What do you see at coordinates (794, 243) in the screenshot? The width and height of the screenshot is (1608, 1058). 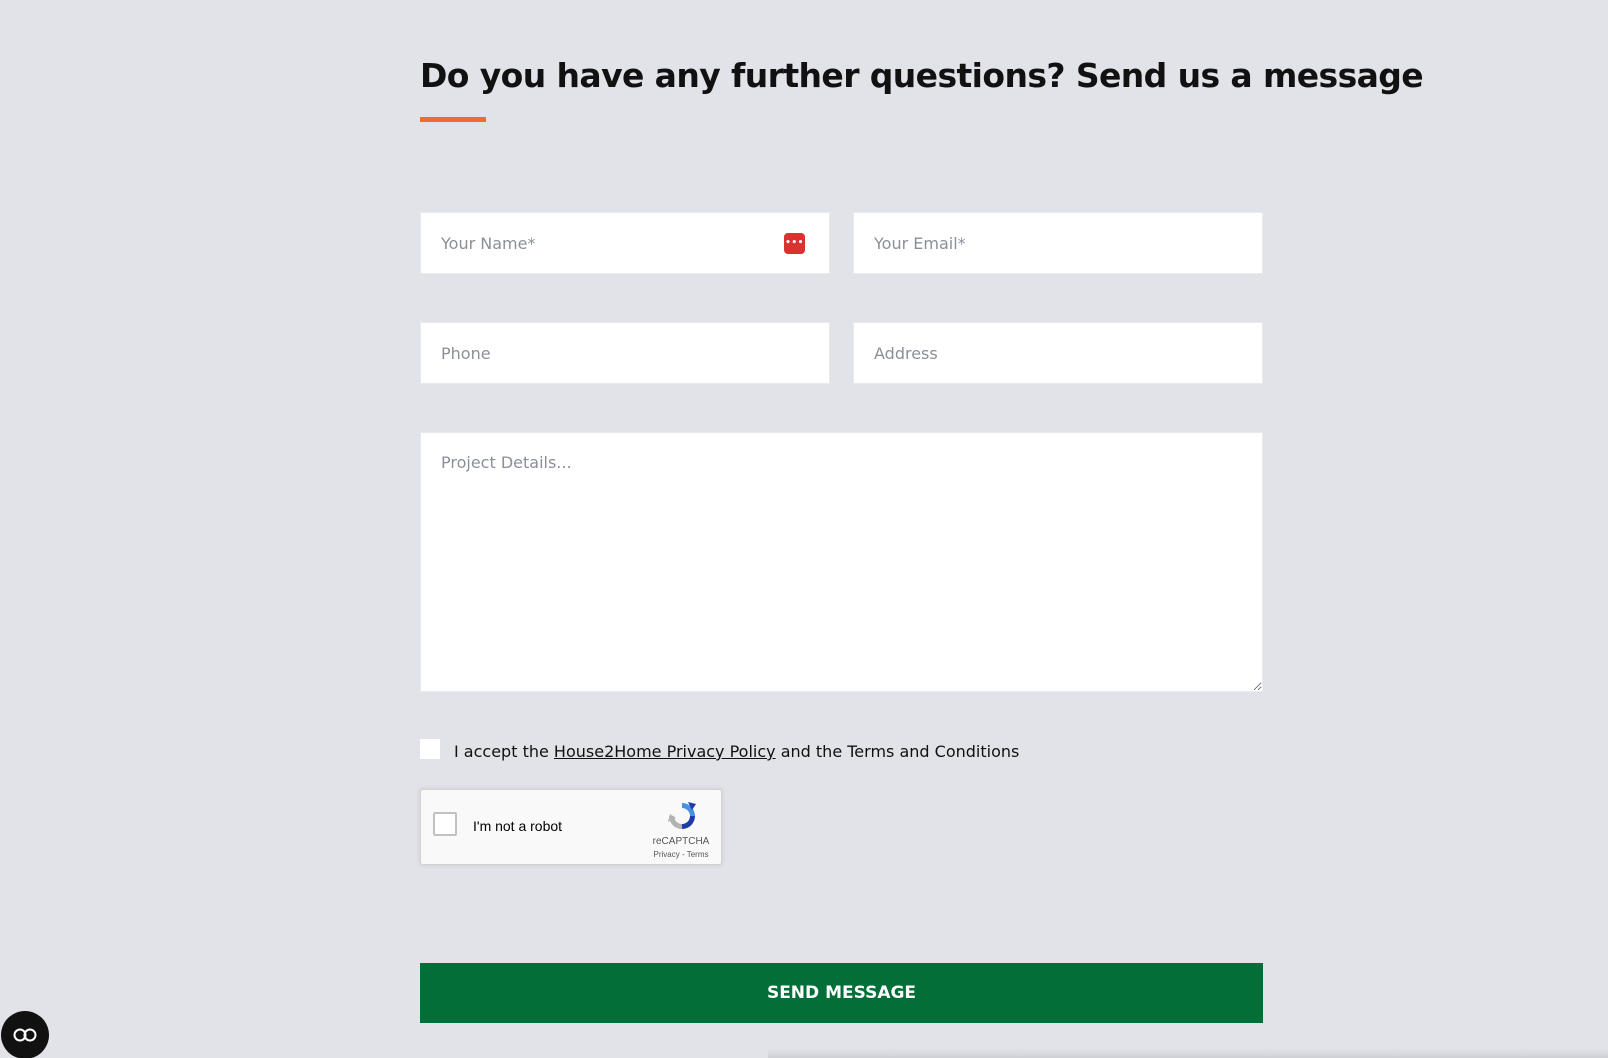 I see `password-manager-icon: •••` at bounding box center [794, 243].